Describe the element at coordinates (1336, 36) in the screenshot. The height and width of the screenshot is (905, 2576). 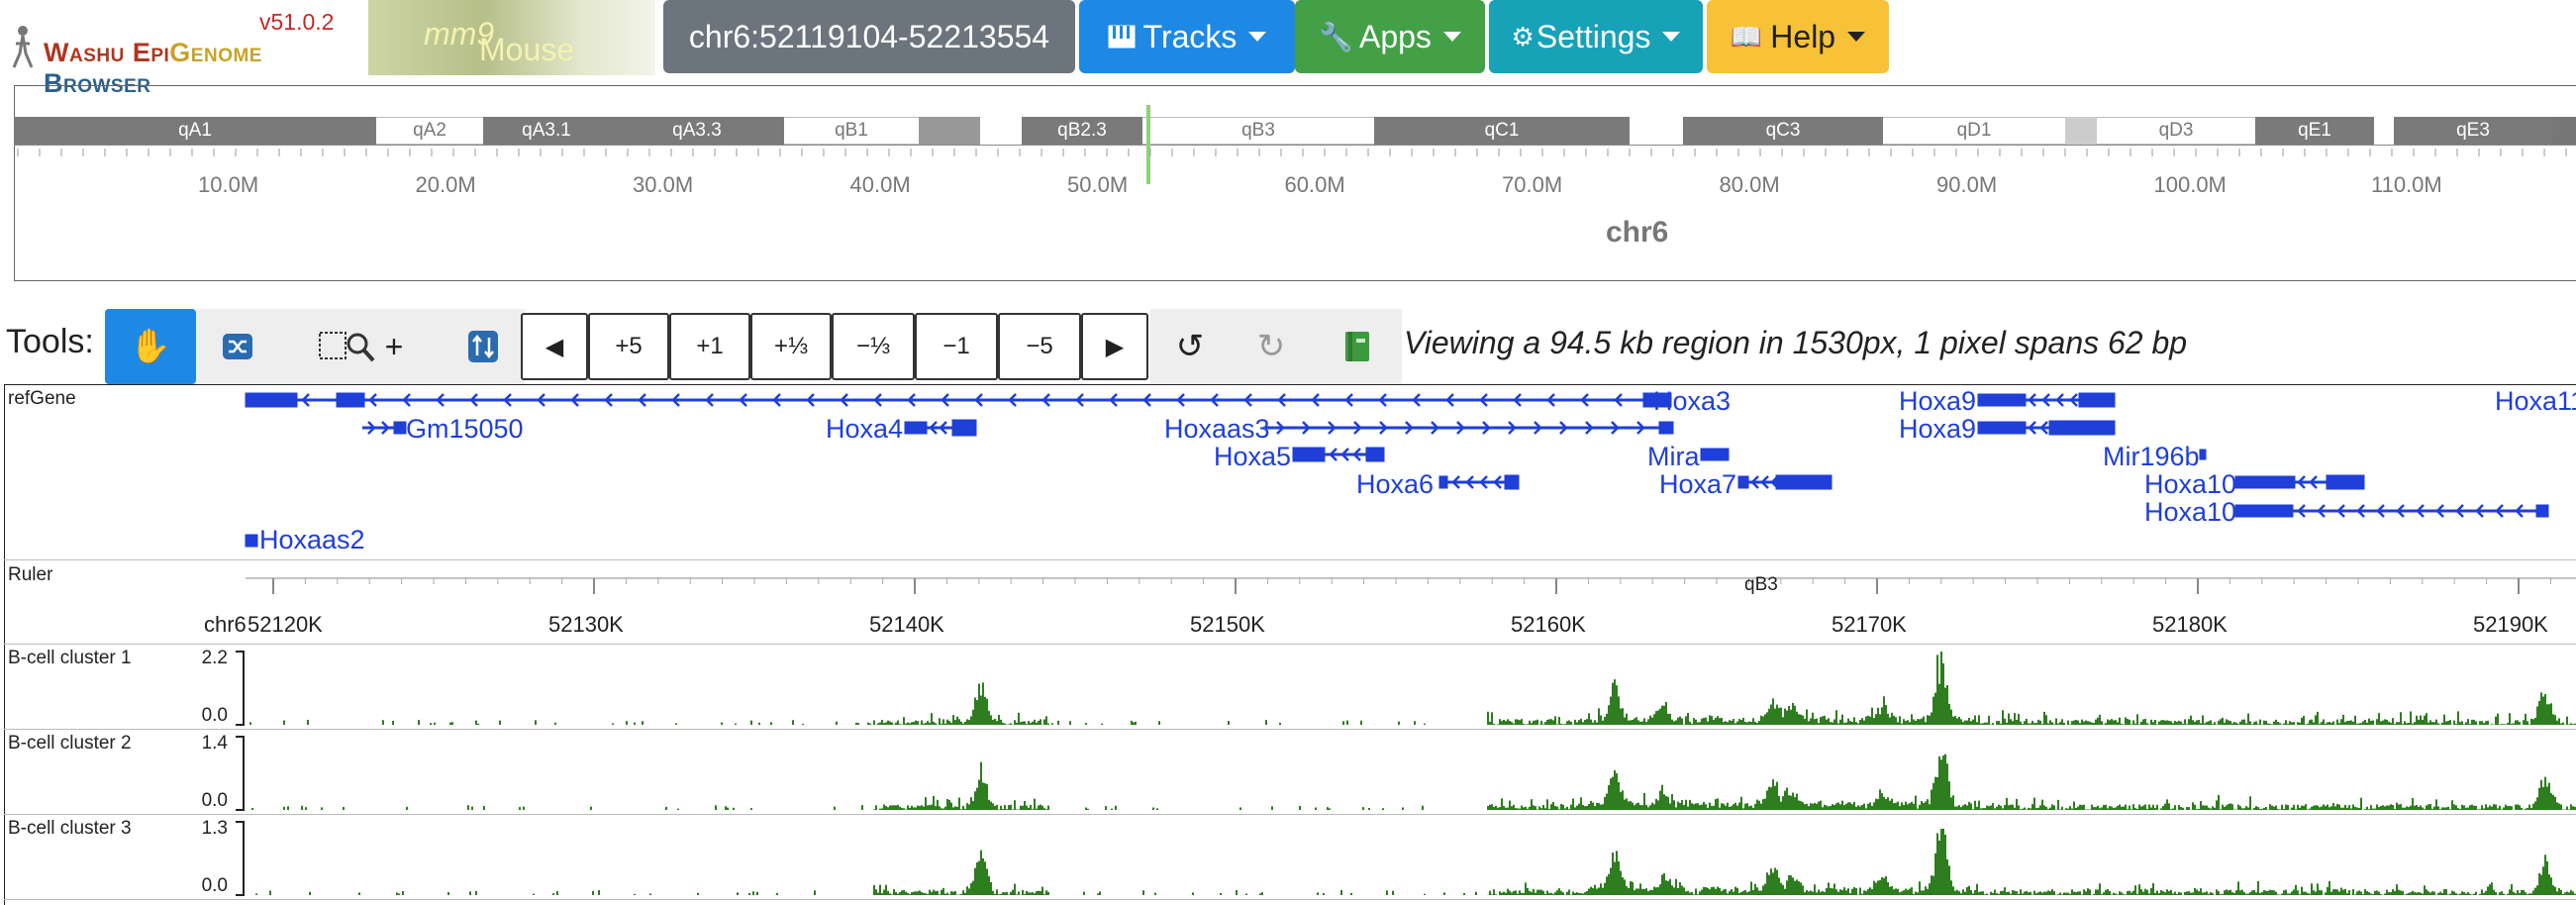
I see `wrench-icon: 🔧` at that location.